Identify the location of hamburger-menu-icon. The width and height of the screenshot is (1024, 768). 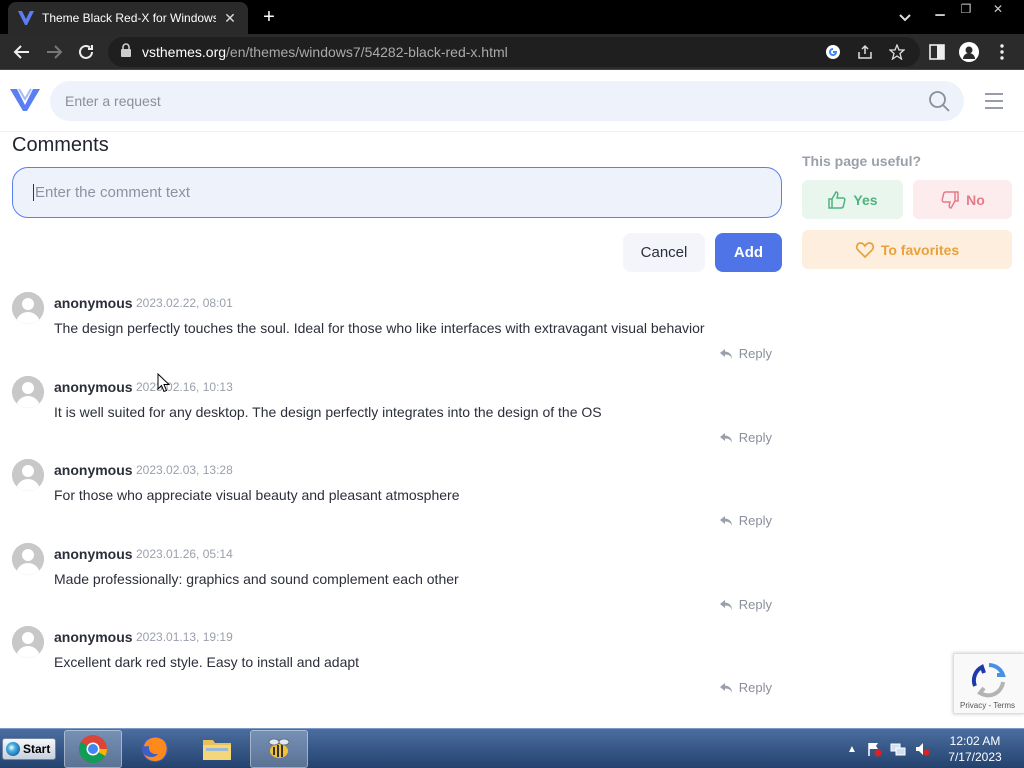
(994, 101).